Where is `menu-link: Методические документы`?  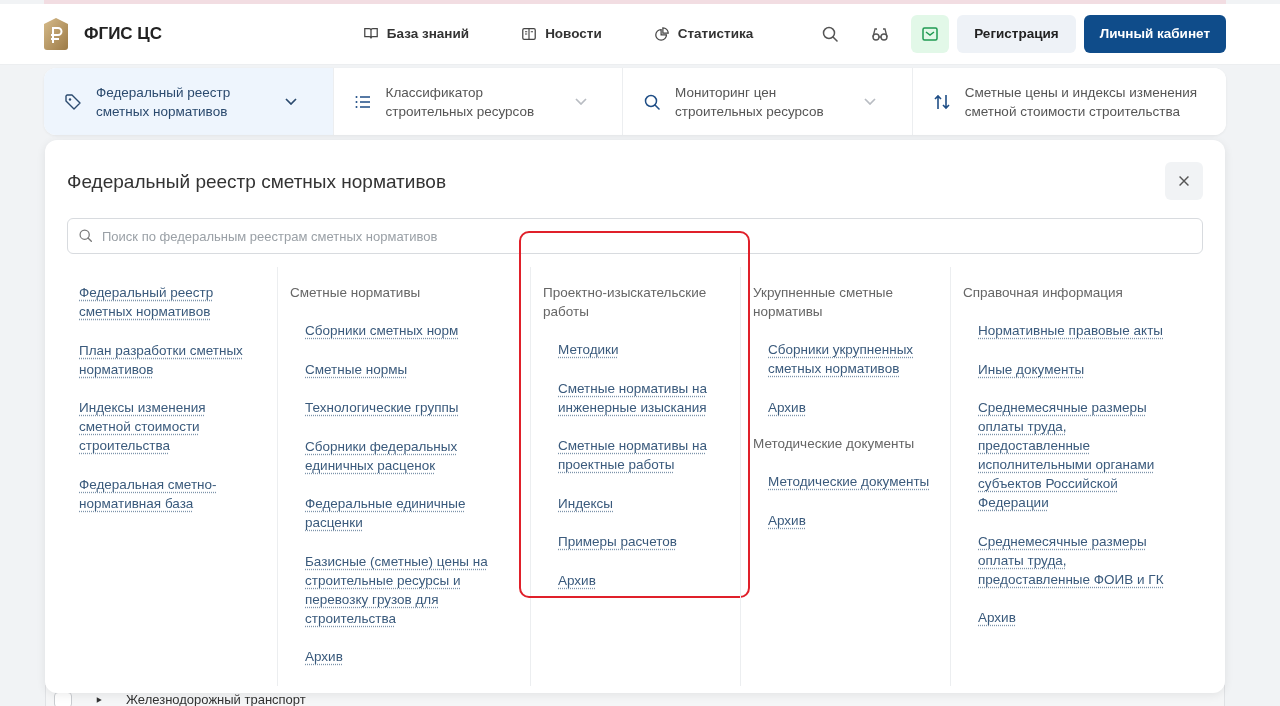
menu-link: Методические документы is located at coordinates (849, 481).